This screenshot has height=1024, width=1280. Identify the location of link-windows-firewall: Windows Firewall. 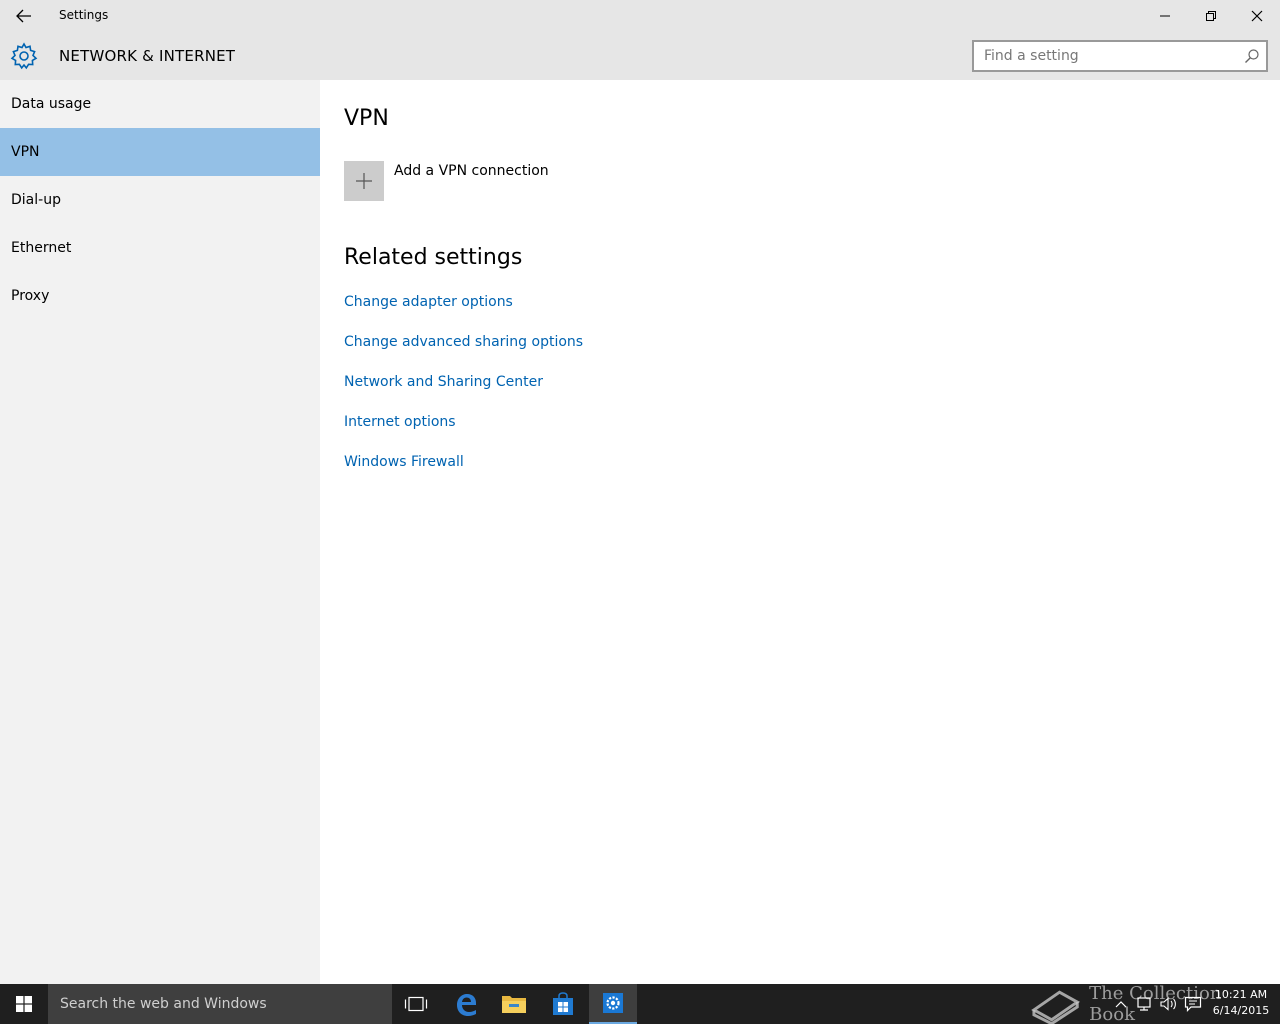
(404, 462).